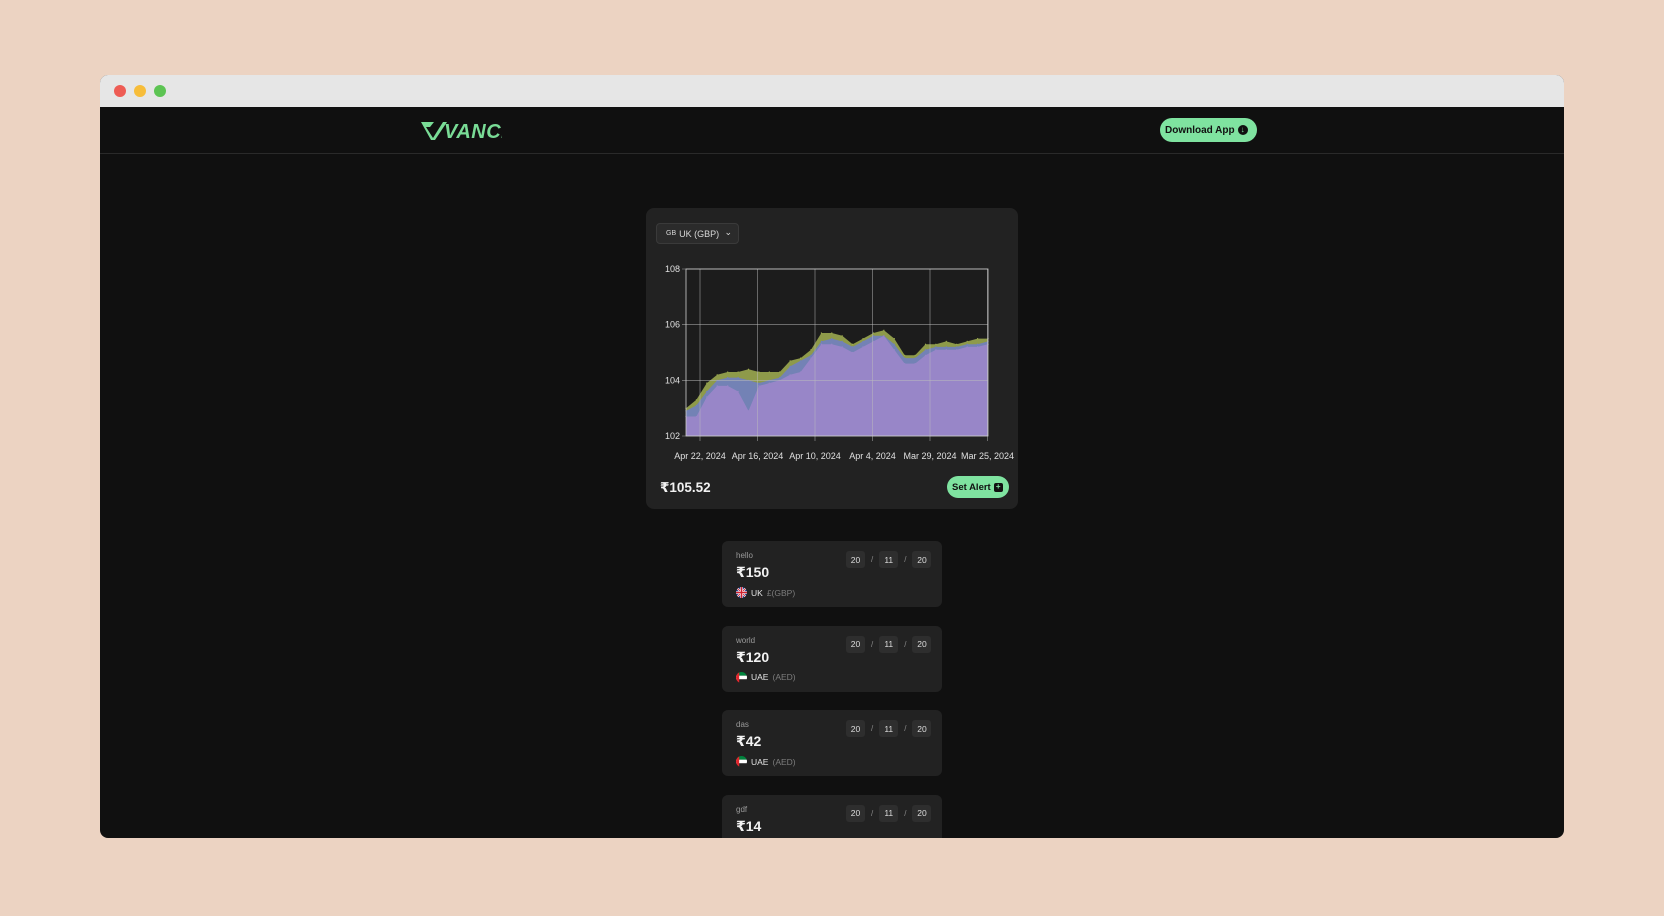  Describe the element at coordinates (978, 487) in the screenshot. I see `set-alert-button: Set Alert +` at that location.